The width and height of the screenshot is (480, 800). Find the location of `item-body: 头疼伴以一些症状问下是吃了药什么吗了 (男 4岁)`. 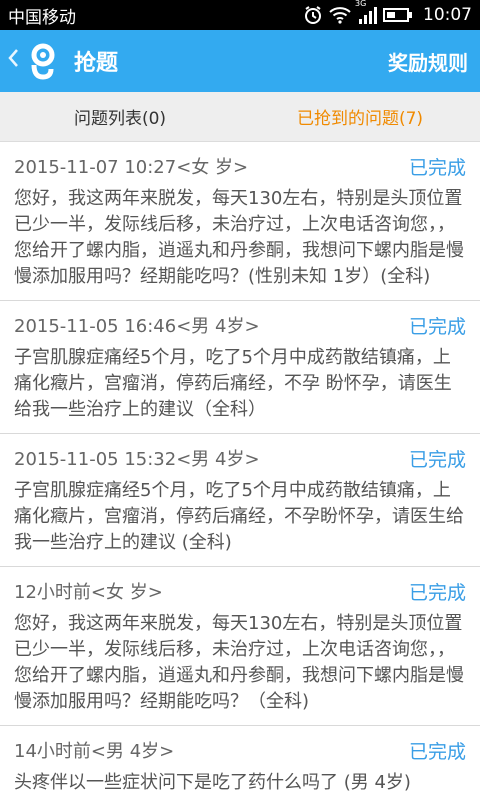

item-body: 头疼伴以一些症状问下是吃了药什么吗了 (男 4岁) is located at coordinates (212, 782).